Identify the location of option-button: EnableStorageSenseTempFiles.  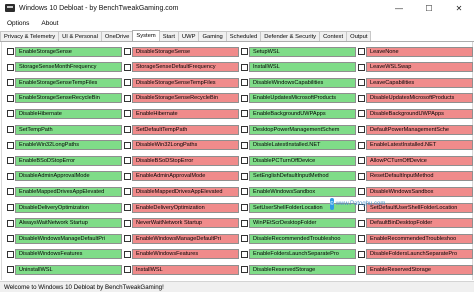
(68, 82).